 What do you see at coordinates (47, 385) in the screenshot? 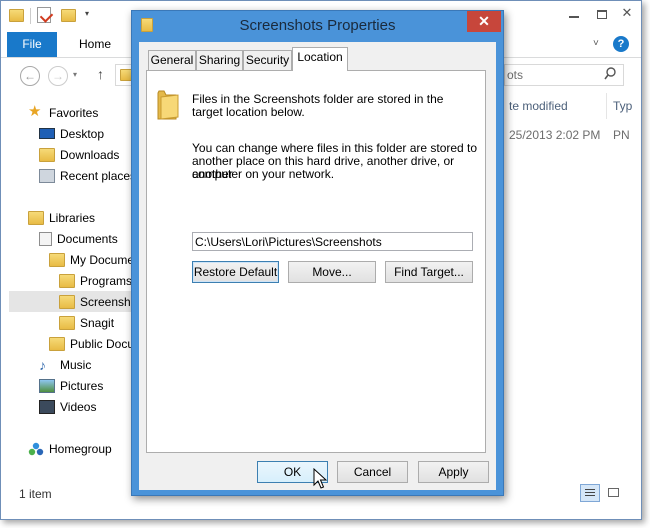
I see `pictures-icon` at bounding box center [47, 385].